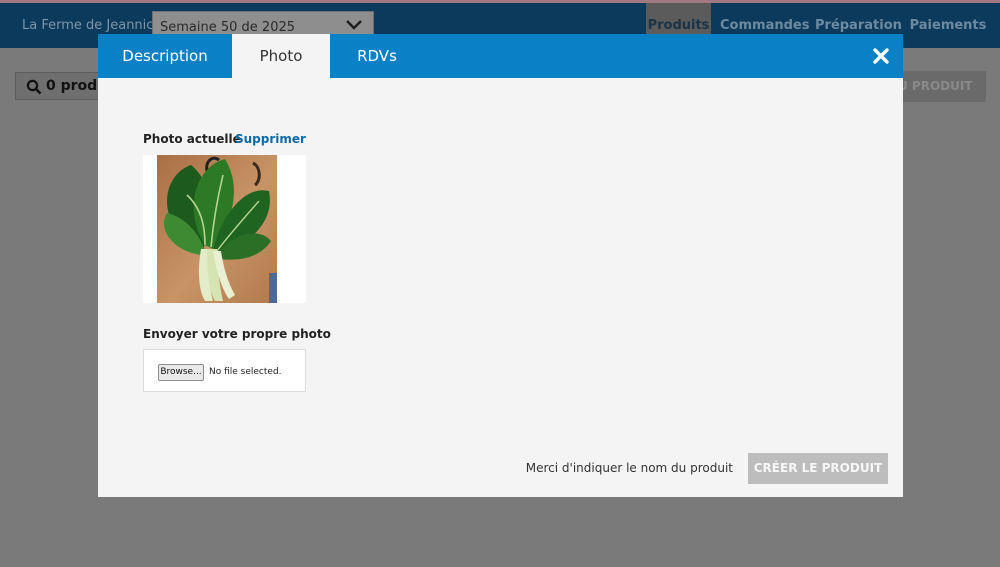  Describe the element at coordinates (818, 468) in the screenshot. I see `create-product-button: CRÉER LE PRODUIT` at that location.